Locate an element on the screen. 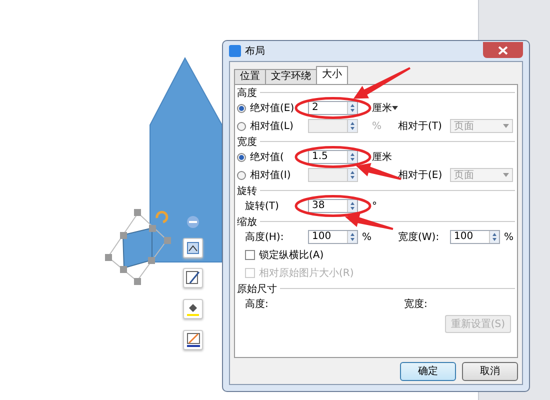 The image size is (550, 400). option-label: 绝对值( is located at coordinates (267, 157).